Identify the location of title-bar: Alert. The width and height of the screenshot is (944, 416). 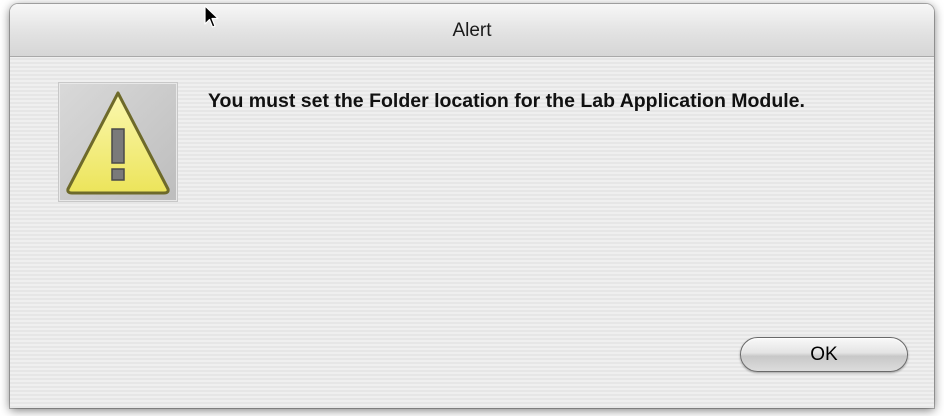
(472, 30).